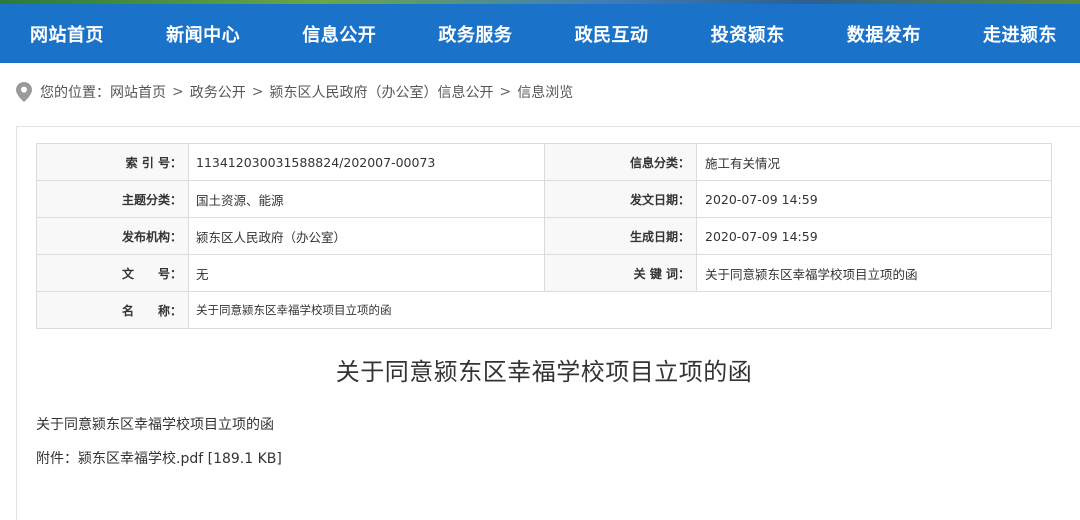 This screenshot has height=520, width=1080. What do you see at coordinates (1020, 34) in the screenshot?
I see `nav-item-about: 走进颍东` at bounding box center [1020, 34].